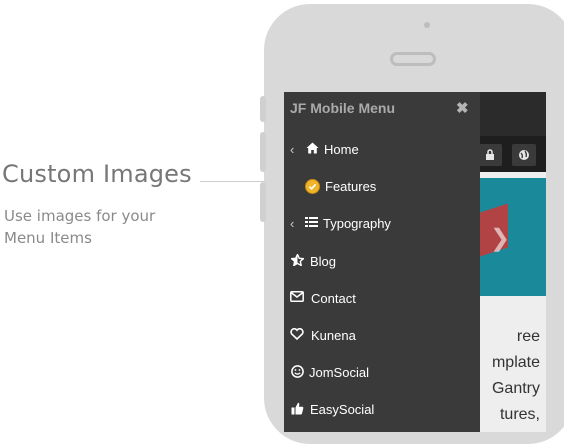  What do you see at coordinates (513, 237) in the screenshot?
I see `site-hero-image: ❯` at bounding box center [513, 237].